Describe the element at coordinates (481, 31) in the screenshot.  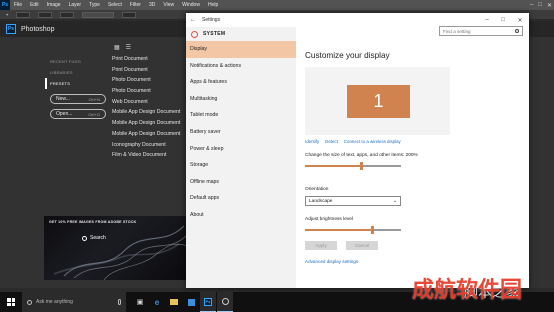
I see `find-setting-input: Find a setting` at that location.